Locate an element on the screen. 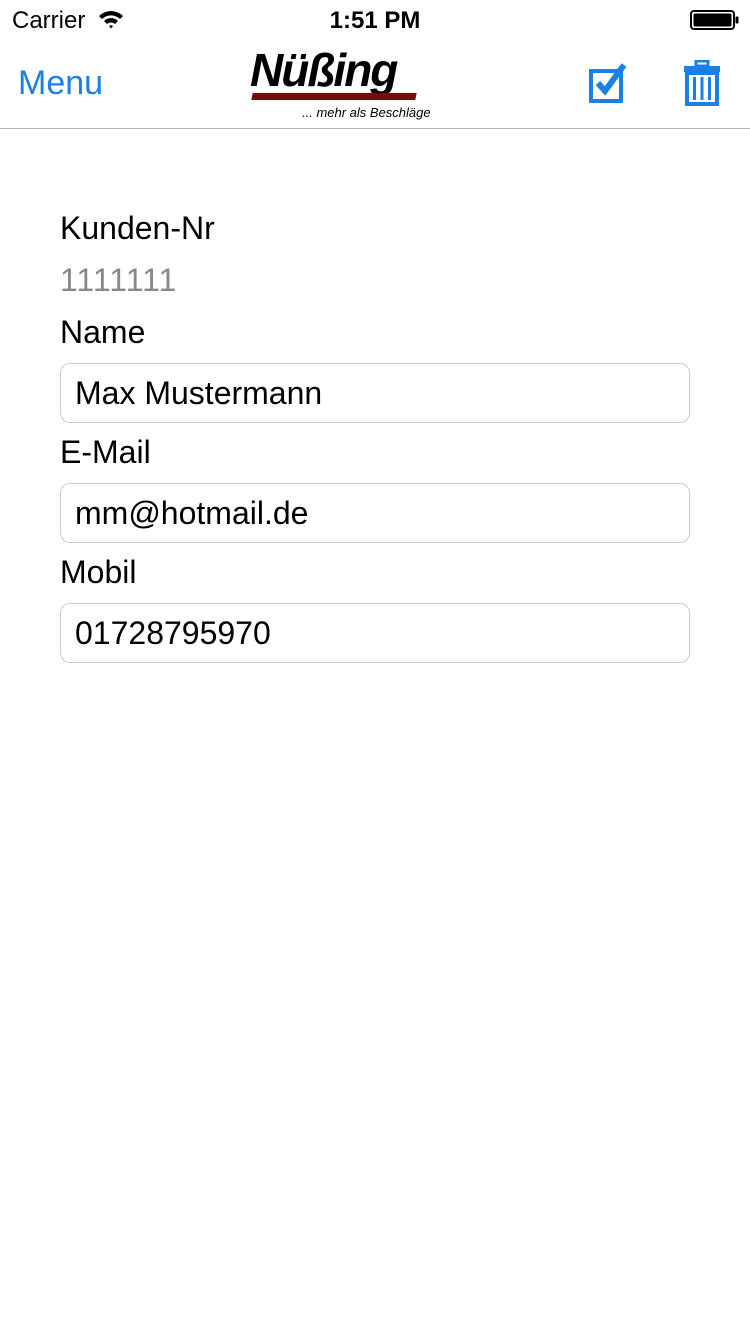  checkbox-icon is located at coordinates (608, 83).